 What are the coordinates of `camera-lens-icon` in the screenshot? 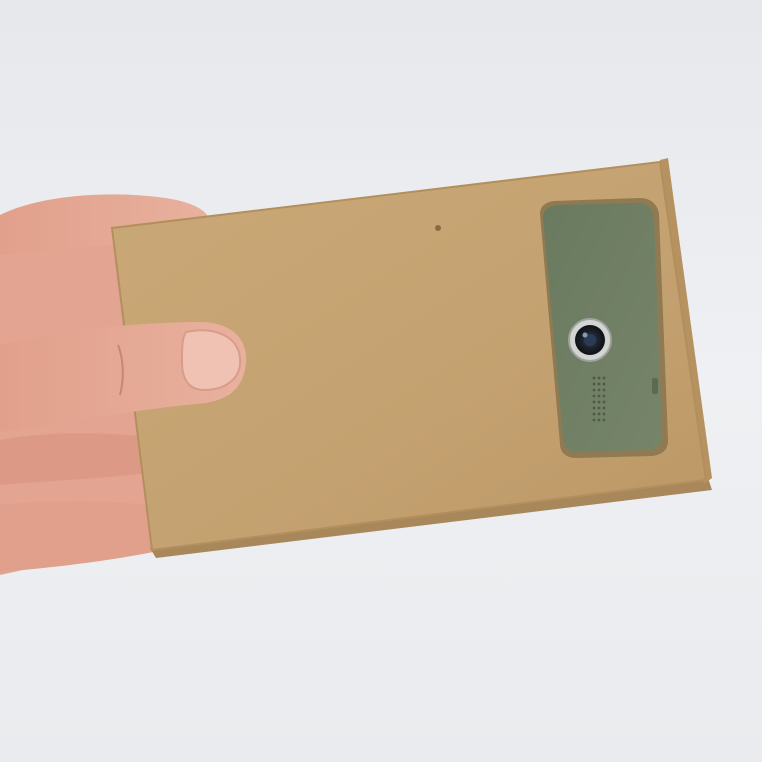 It's located at (590, 340).